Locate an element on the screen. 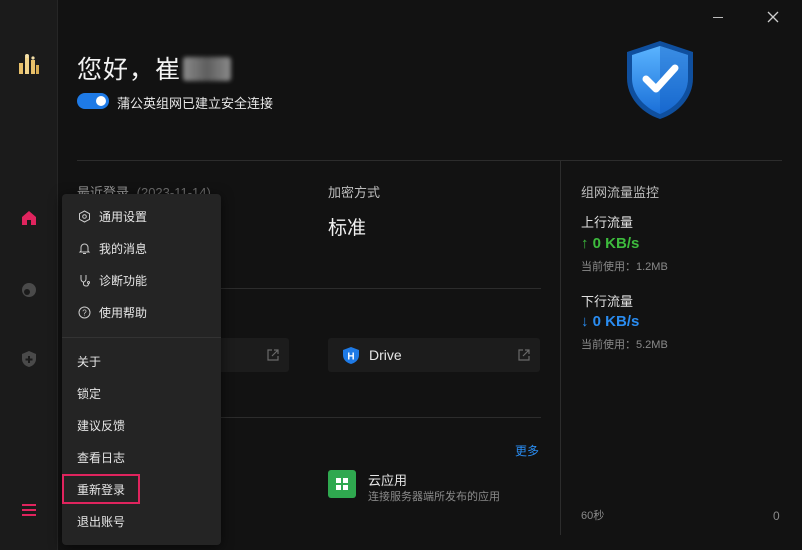 This screenshot has height=550, width=802. cloud-app-title: 云应用 is located at coordinates (387, 479).